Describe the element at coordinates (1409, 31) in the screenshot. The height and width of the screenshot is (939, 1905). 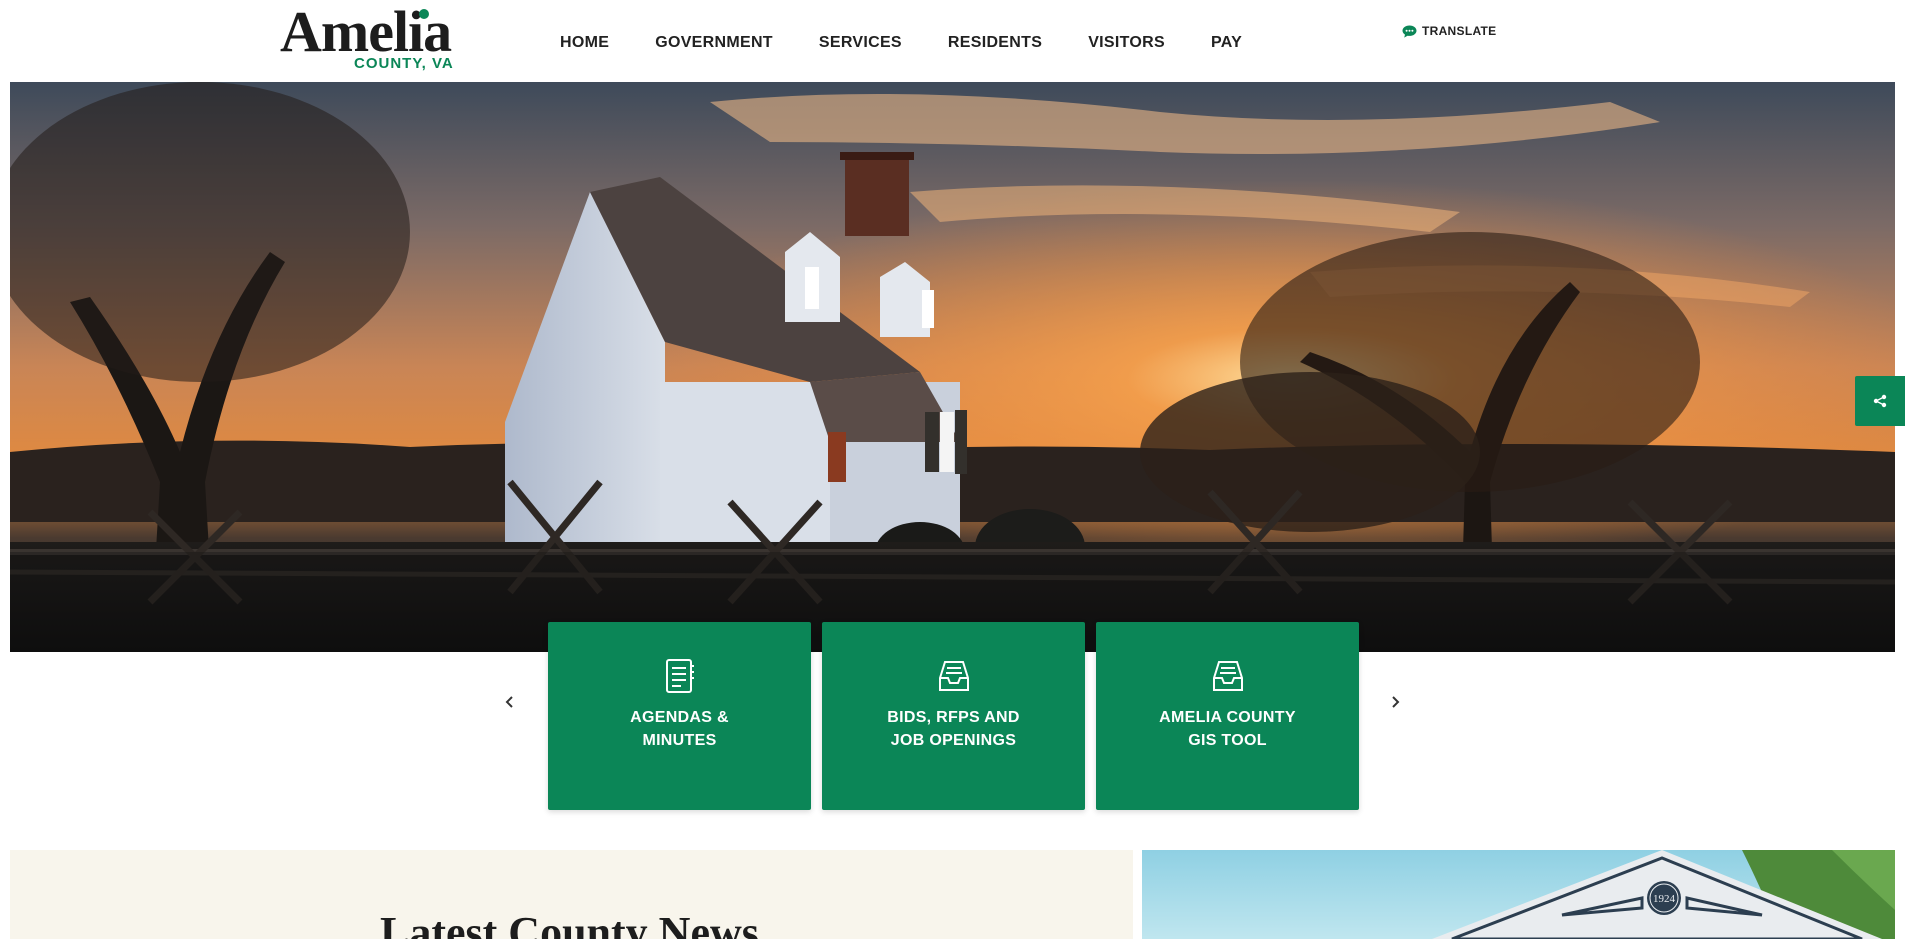
I see `chat-bubble-icon` at that location.